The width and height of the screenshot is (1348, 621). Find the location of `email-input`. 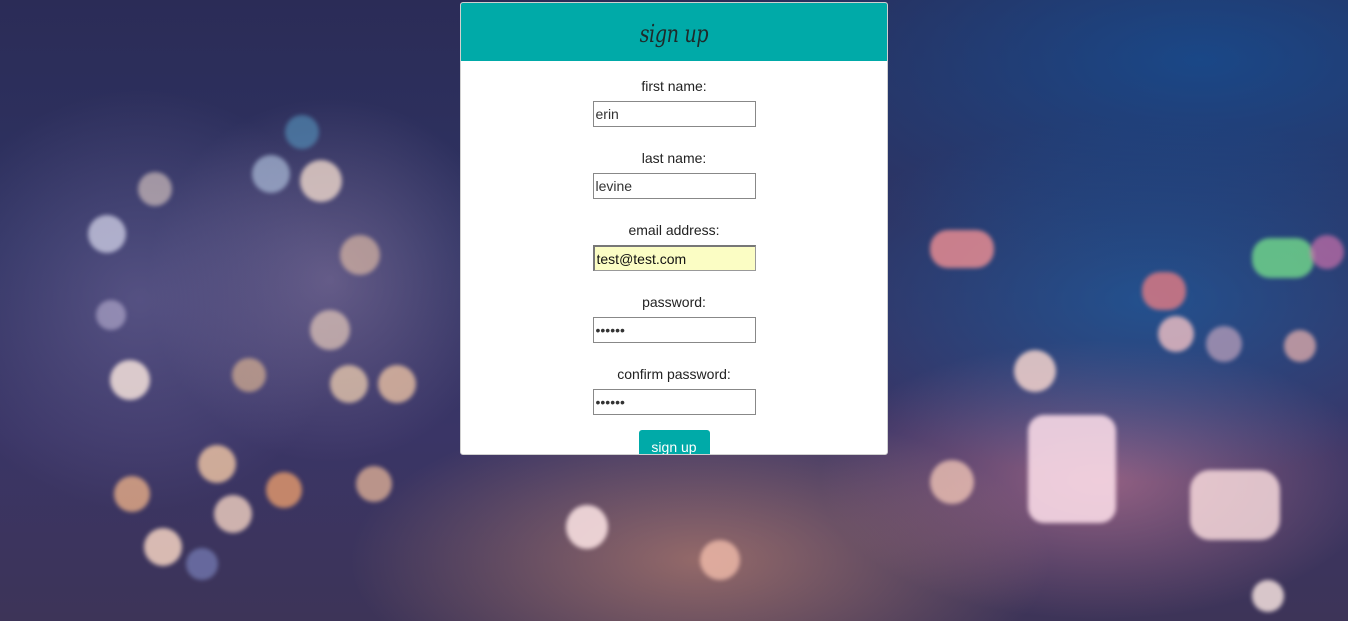

email-input is located at coordinates (674, 258).